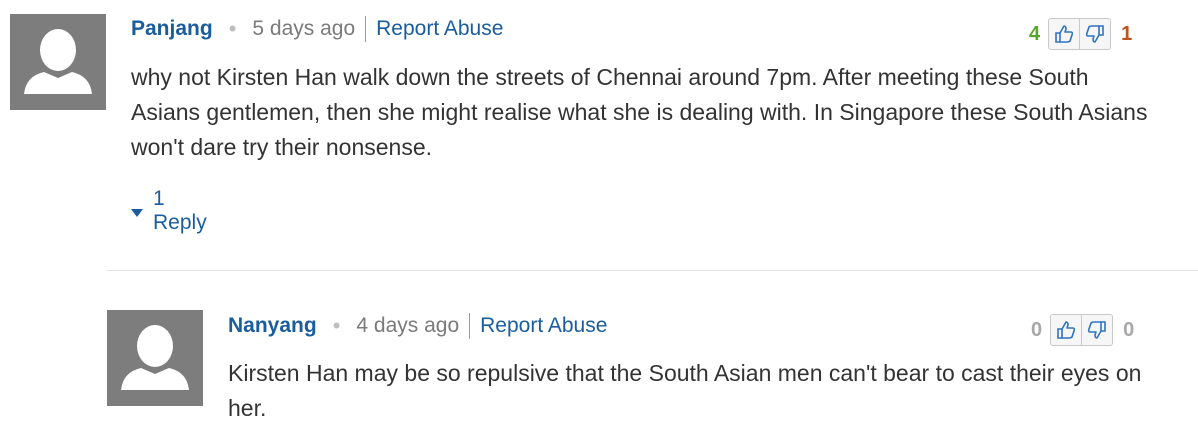 Image resolution: width=1198 pixels, height=444 pixels. What do you see at coordinates (137, 212) in the screenshot?
I see `caret-down-icon` at bounding box center [137, 212].